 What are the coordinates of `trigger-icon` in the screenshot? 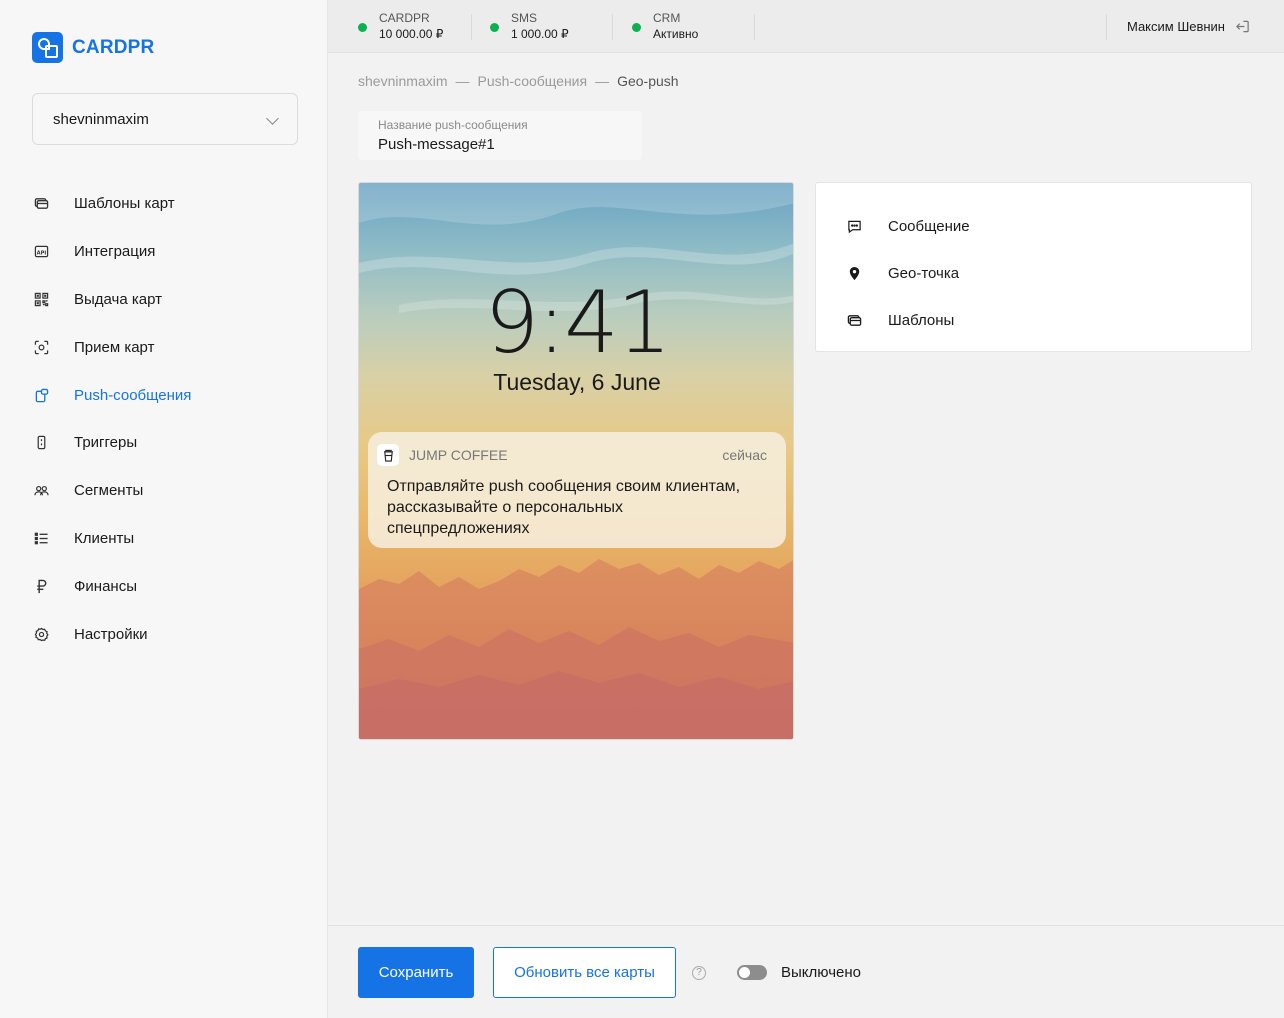 It's located at (41, 443).